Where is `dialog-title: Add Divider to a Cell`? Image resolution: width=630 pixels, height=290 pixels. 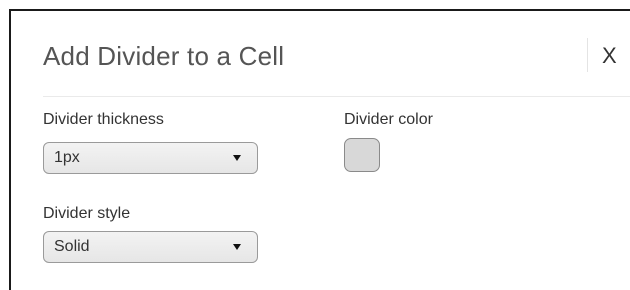 dialog-title: Add Divider to a Cell is located at coordinates (164, 56).